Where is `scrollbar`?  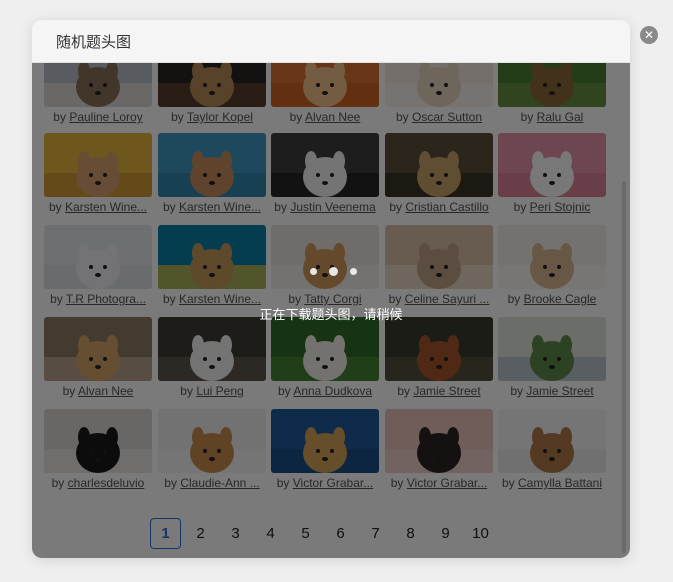
scrollbar is located at coordinates (624, 367).